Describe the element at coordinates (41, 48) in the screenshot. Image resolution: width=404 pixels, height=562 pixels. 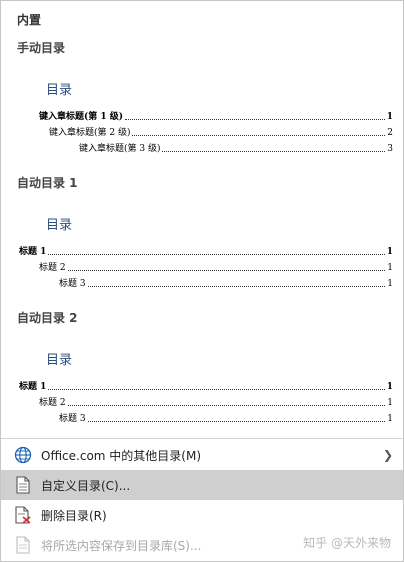
I see `gallery-item-title: 手动目录` at that location.